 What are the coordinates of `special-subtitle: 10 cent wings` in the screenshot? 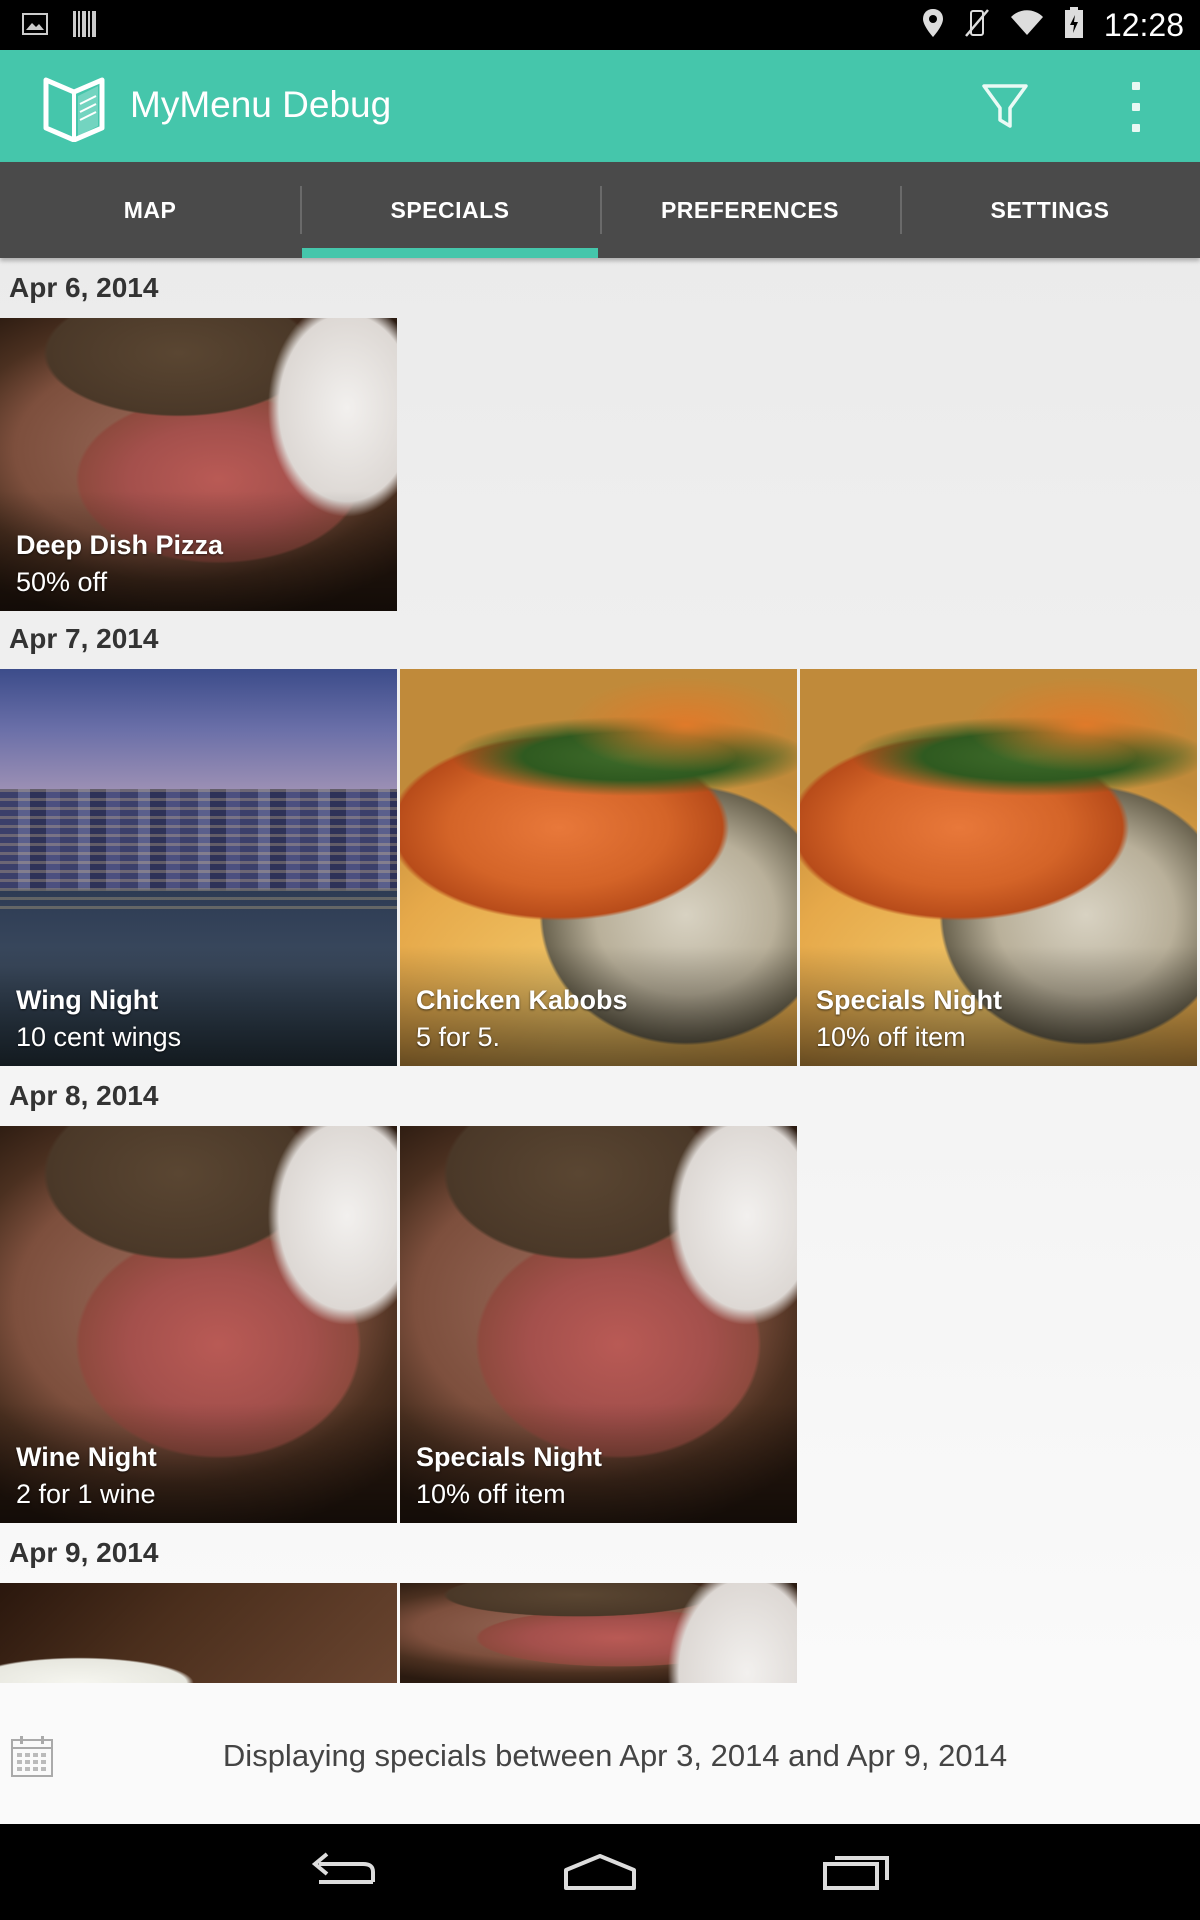 It's located at (99, 1037).